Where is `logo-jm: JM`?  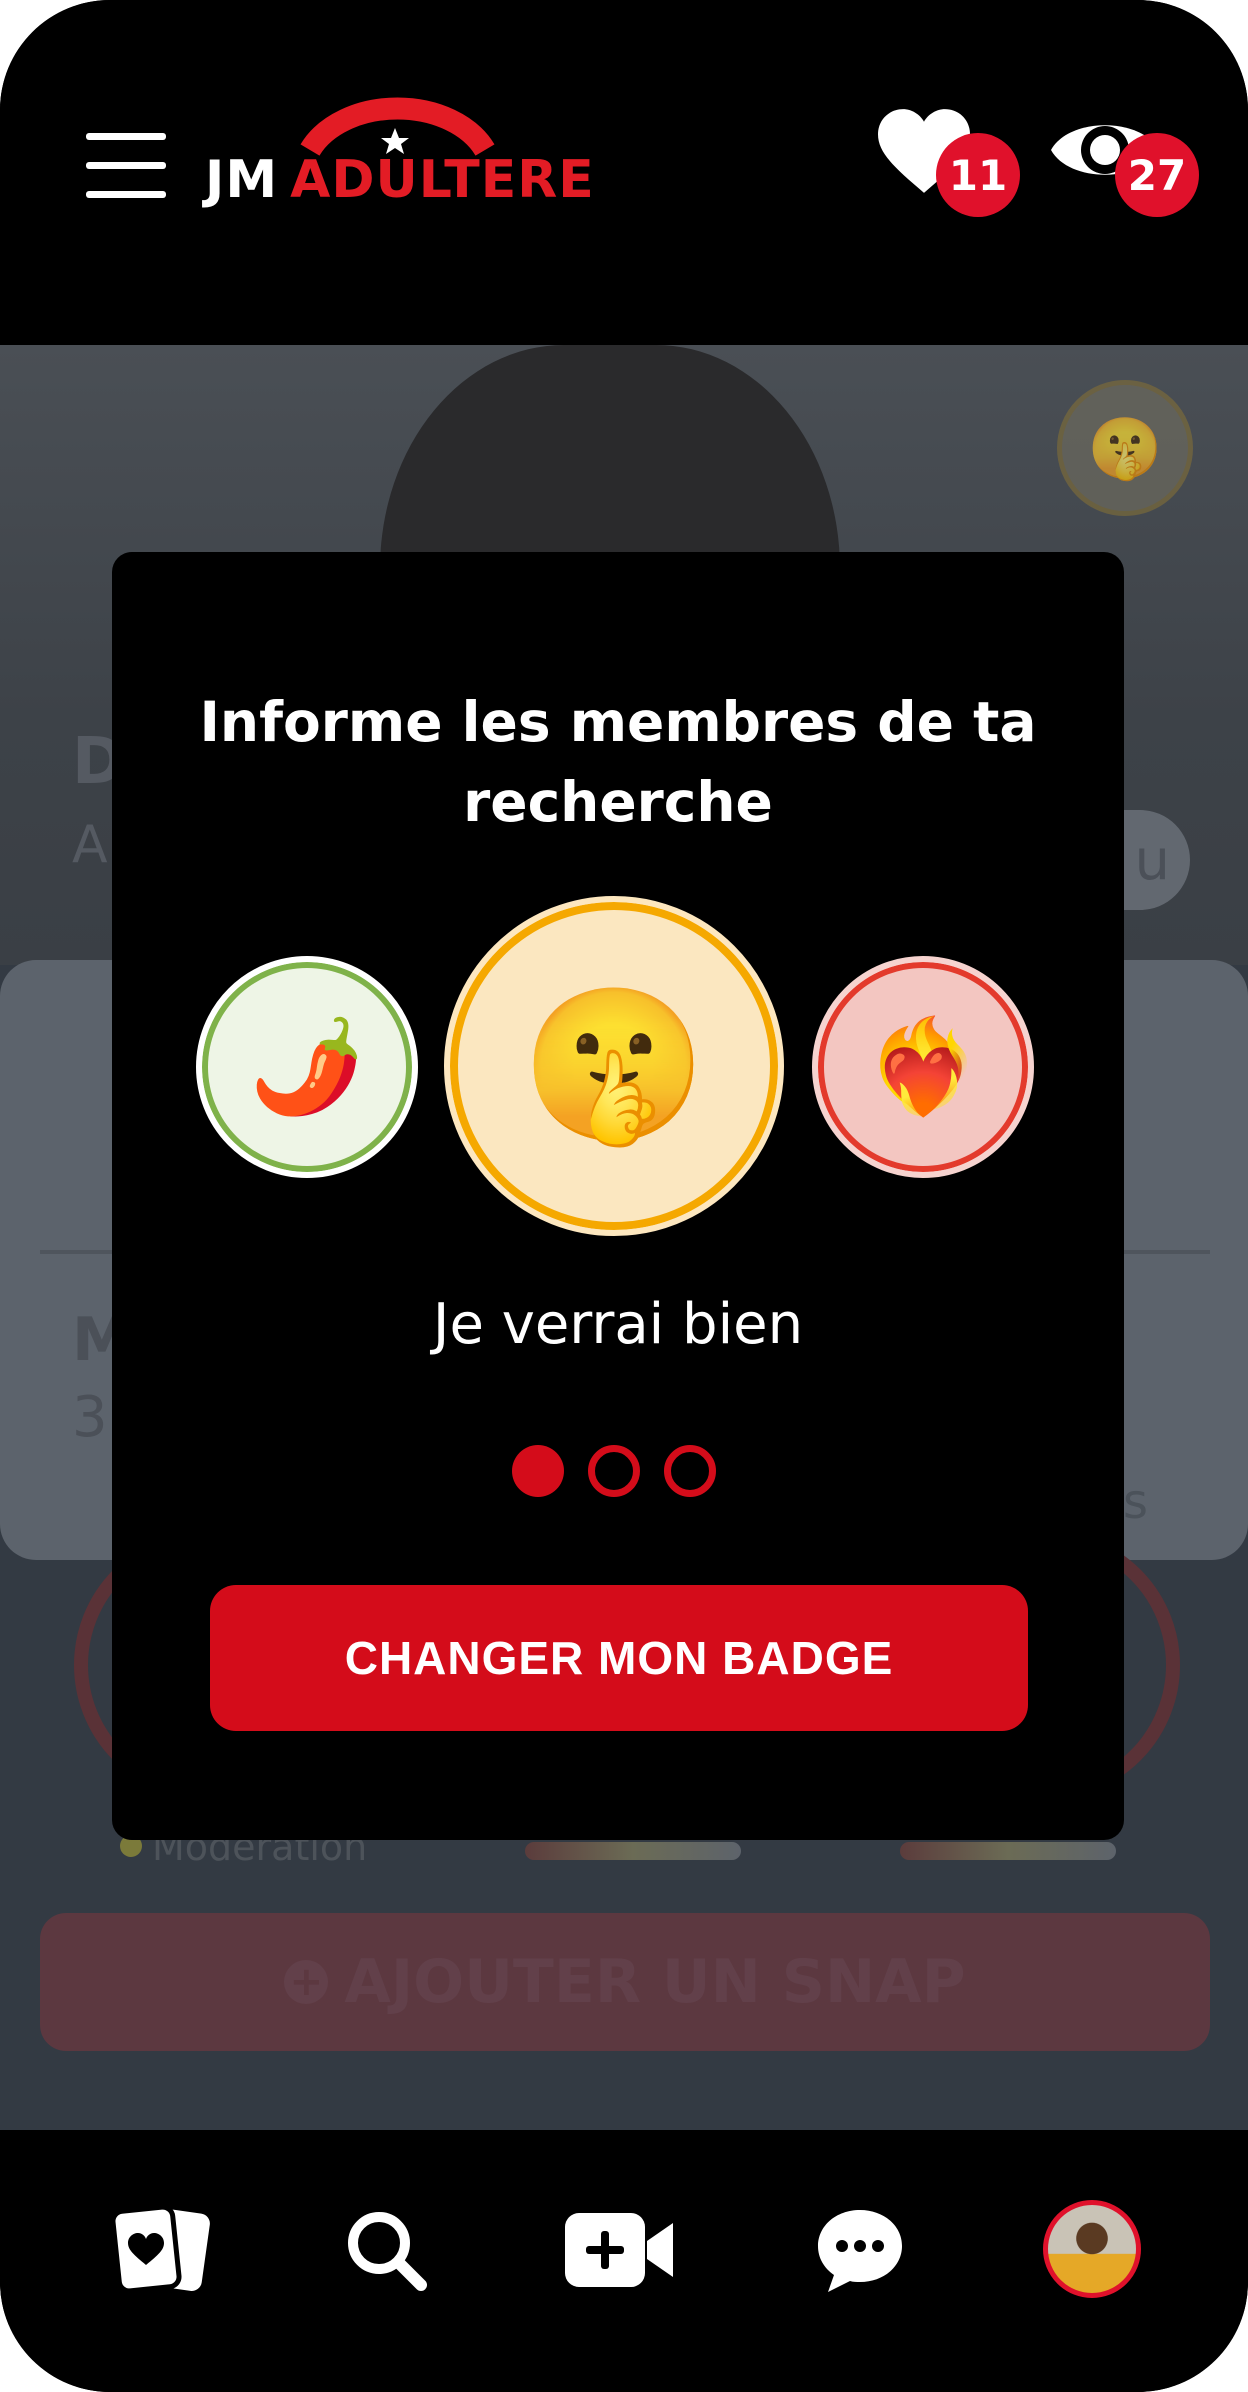 logo-jm: JM is located at coordinates (242, 180).